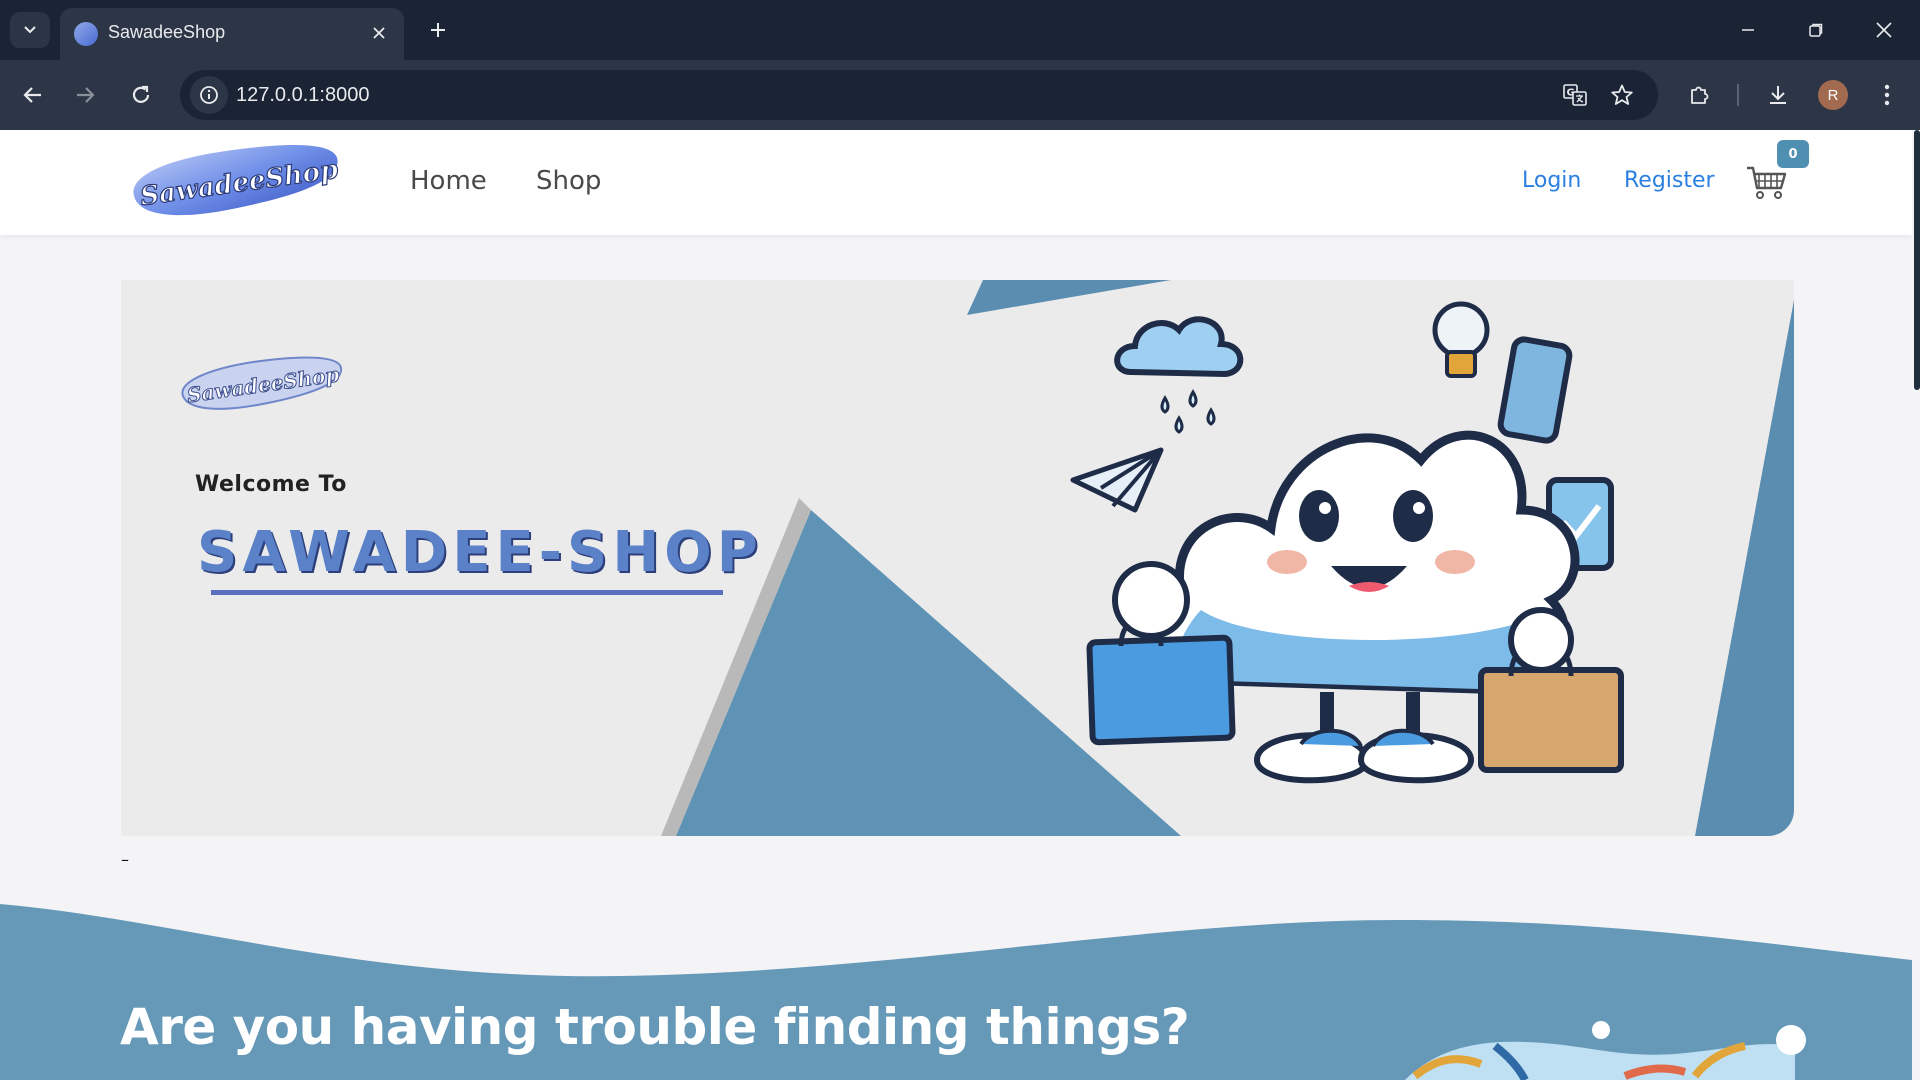 This screenshot has height=1080, width=1920. I want to click on info-icon, so click(209, 95).